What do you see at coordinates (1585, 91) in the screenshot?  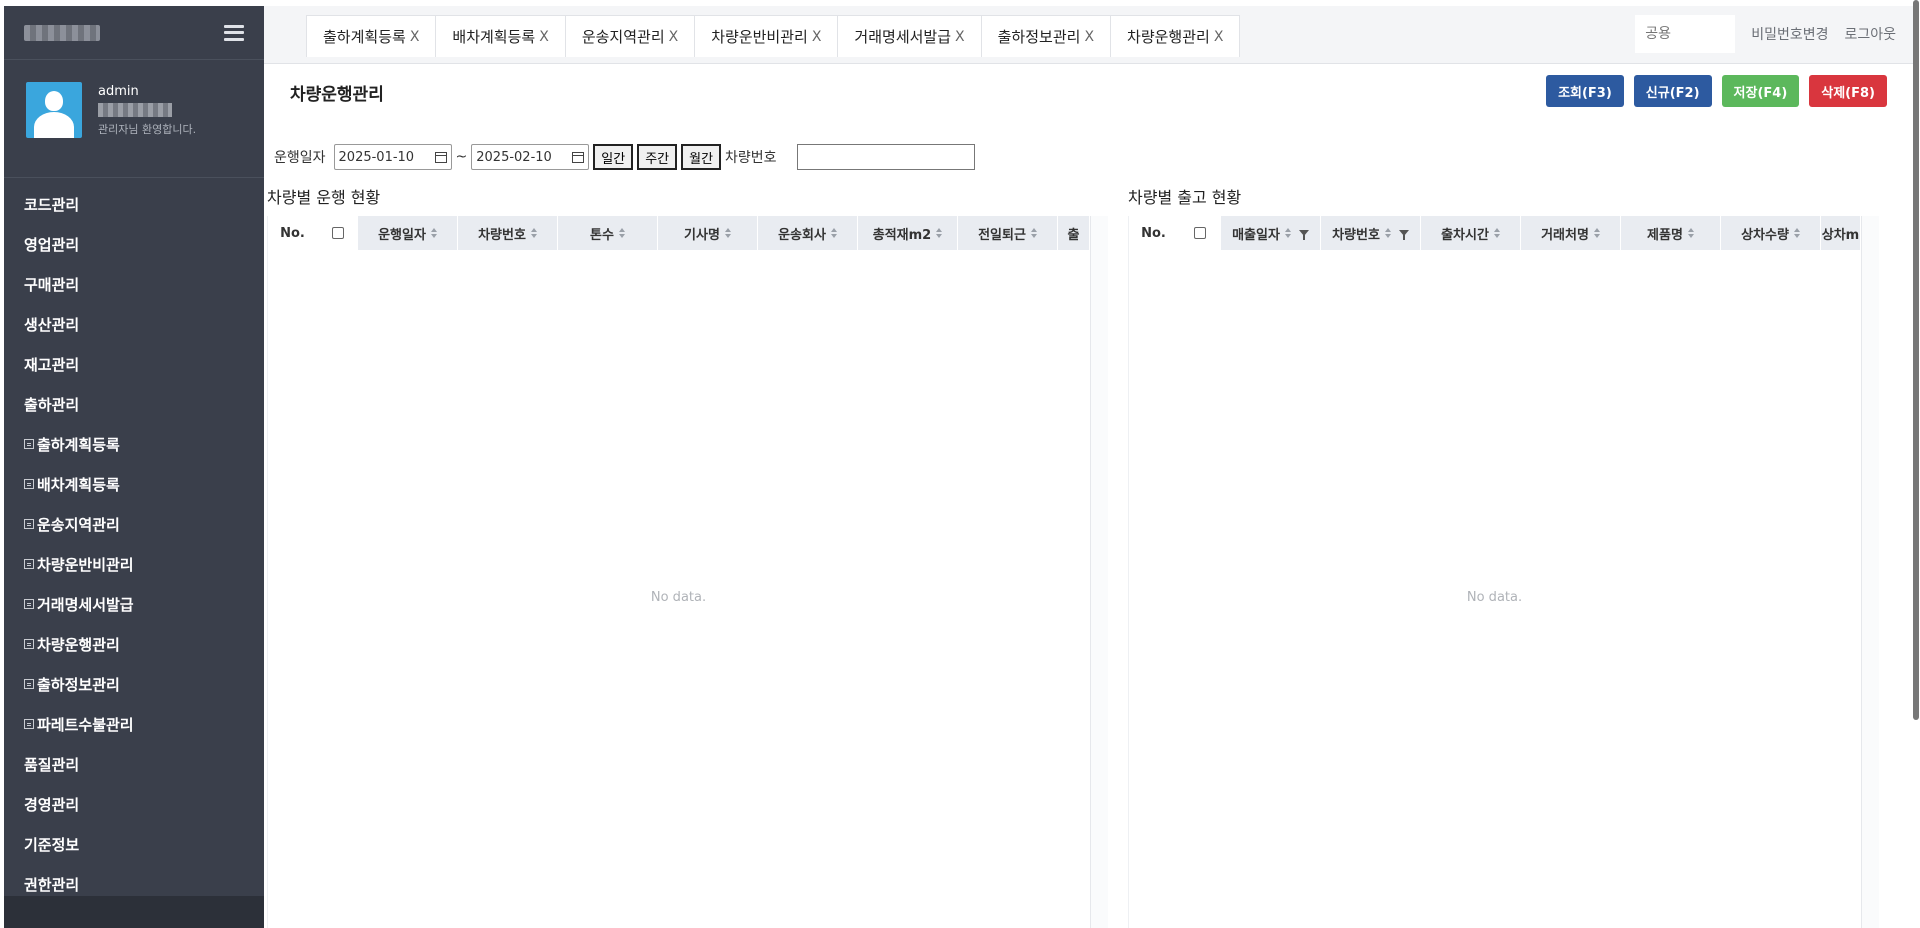 I see `search-button: 조회(F3)` at bounding box center [1585, 91].